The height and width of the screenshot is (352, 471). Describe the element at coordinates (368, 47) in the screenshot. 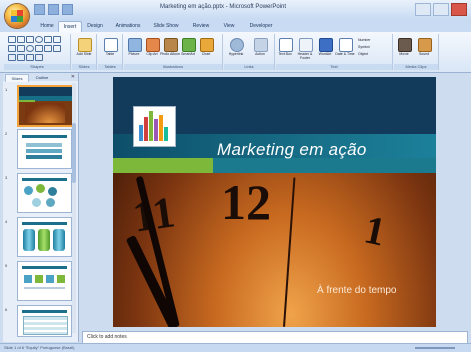

I see `symbol-button: Symbol` at that location.